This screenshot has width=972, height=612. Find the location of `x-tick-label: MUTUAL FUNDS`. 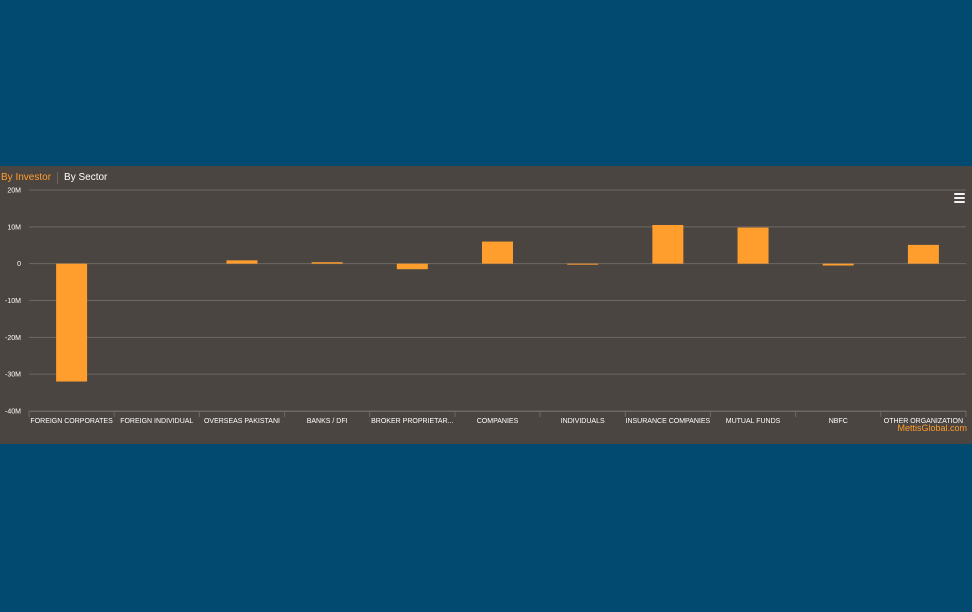

x-tick-label: MUTUAL FUNDS is located at coordinates (753, 421).